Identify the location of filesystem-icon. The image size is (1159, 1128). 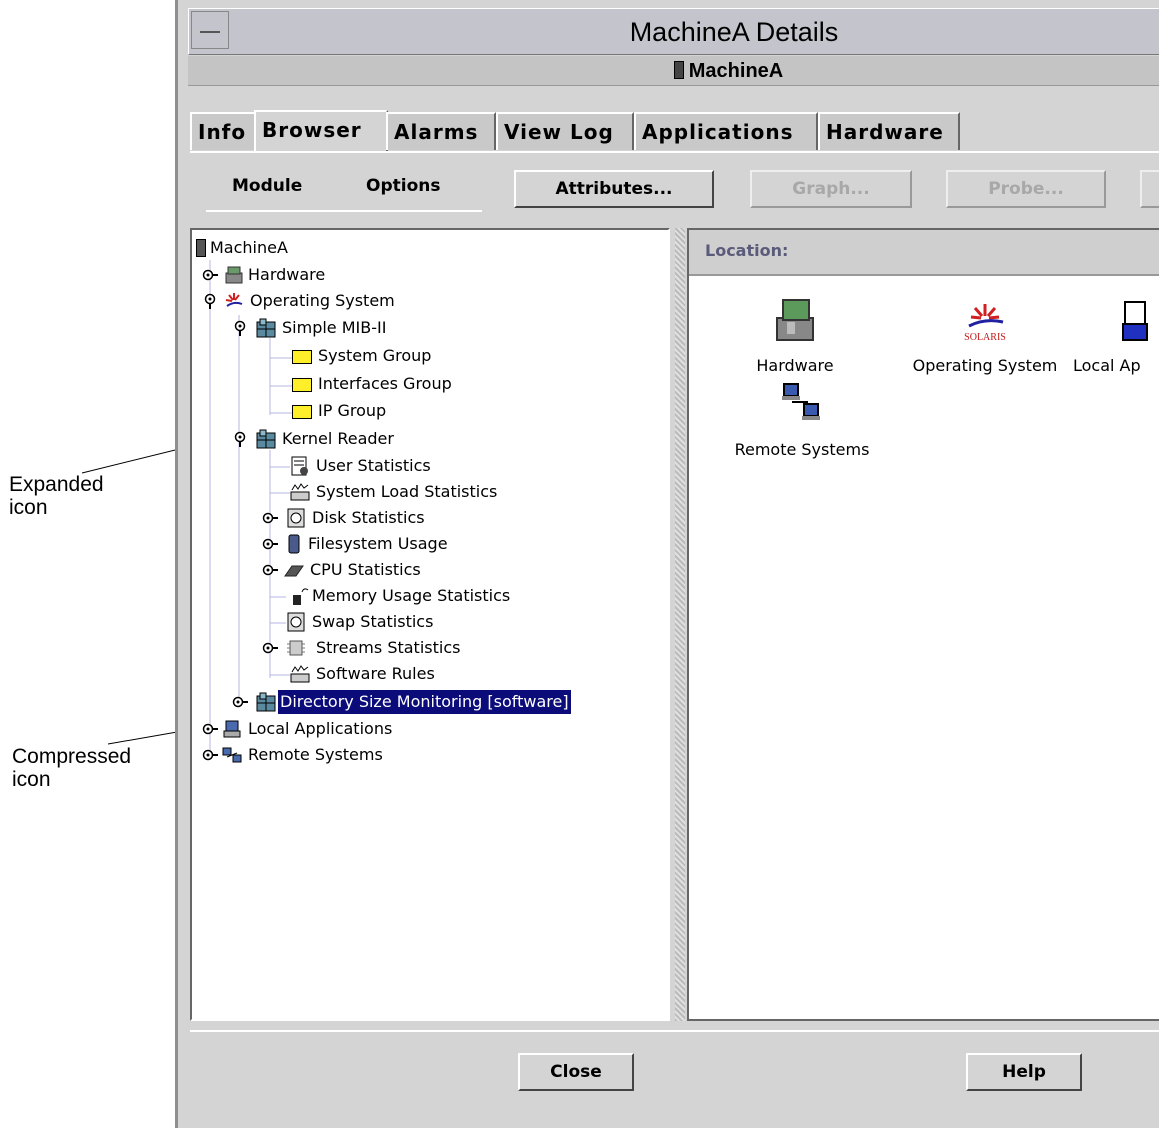
(294, 544).